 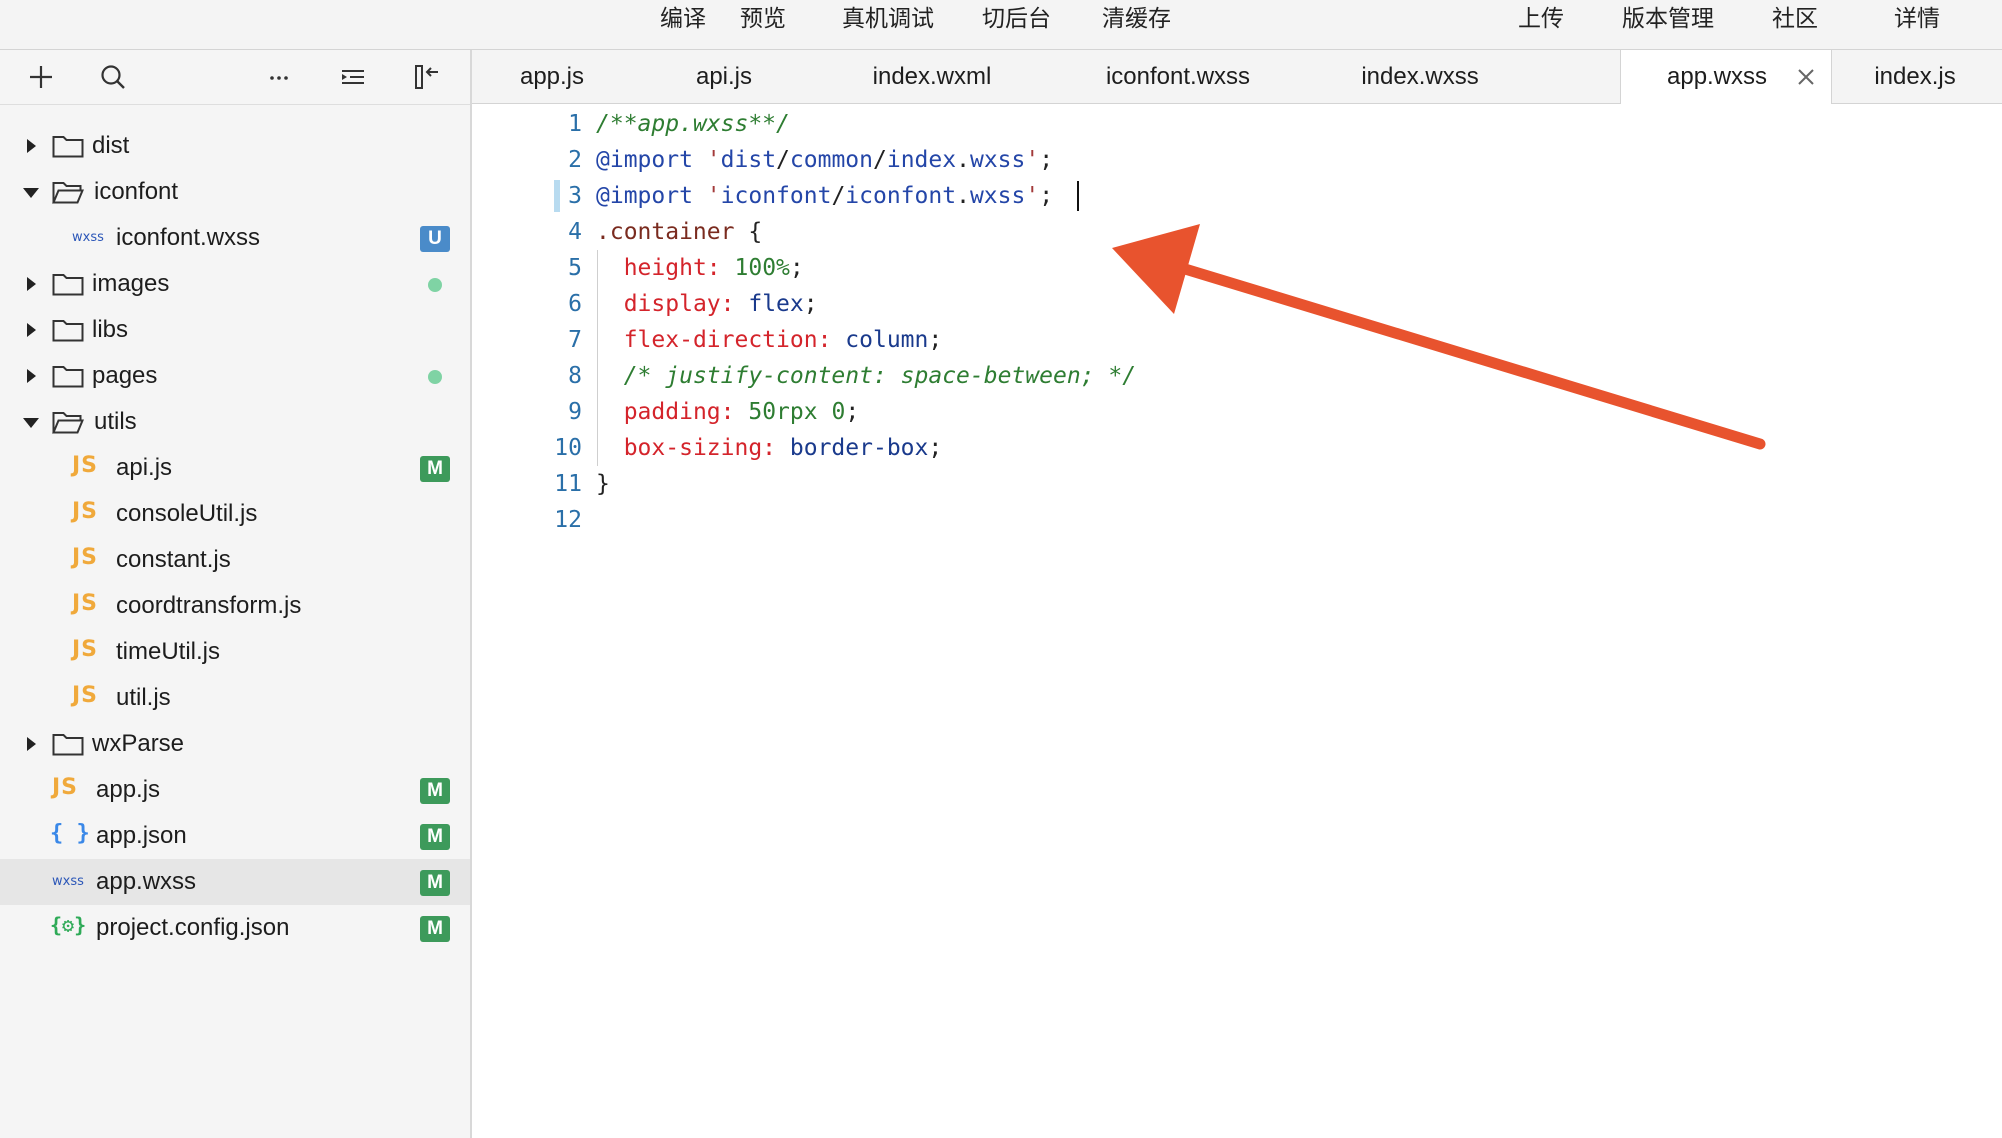 I want to click on code-line-3: @import 'iconfont/iconfont.wxss';, so click(x=825, y=196).